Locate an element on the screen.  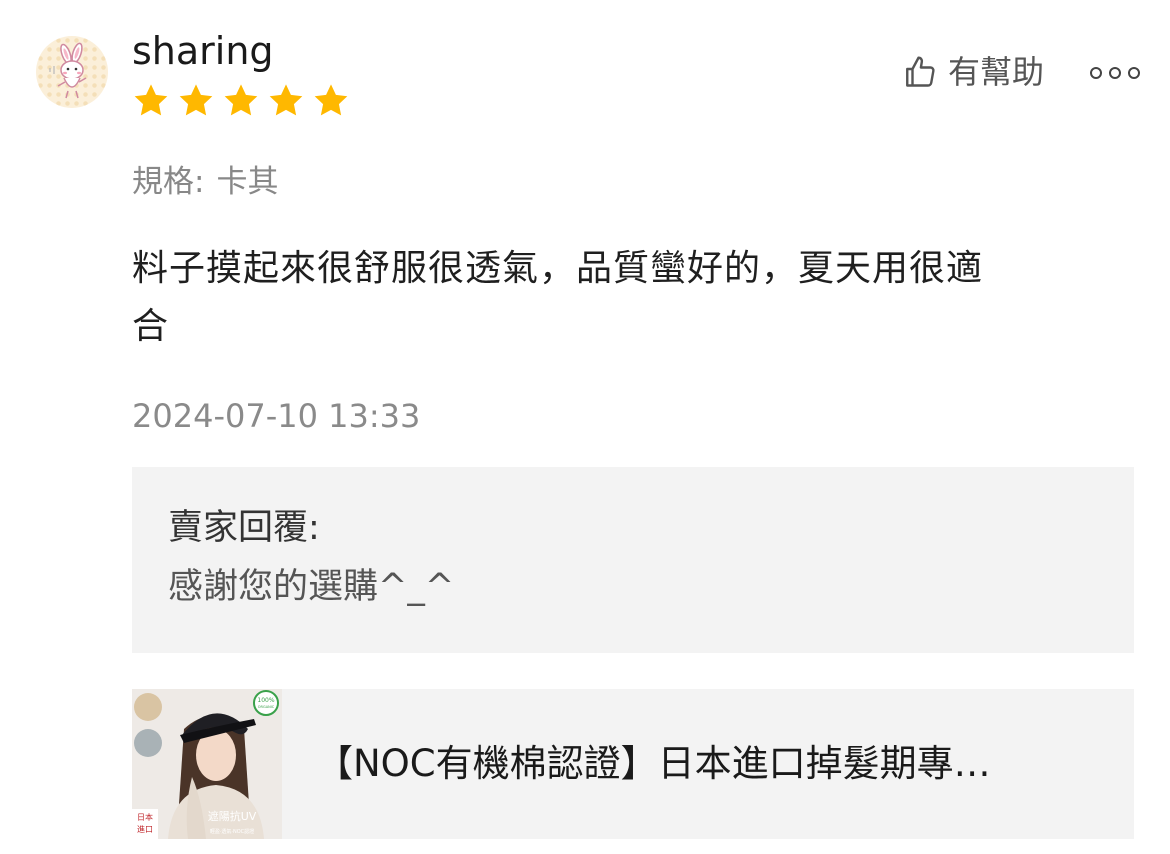
product-spec: 規格: 卡其 is located at coordinates (205, 182).